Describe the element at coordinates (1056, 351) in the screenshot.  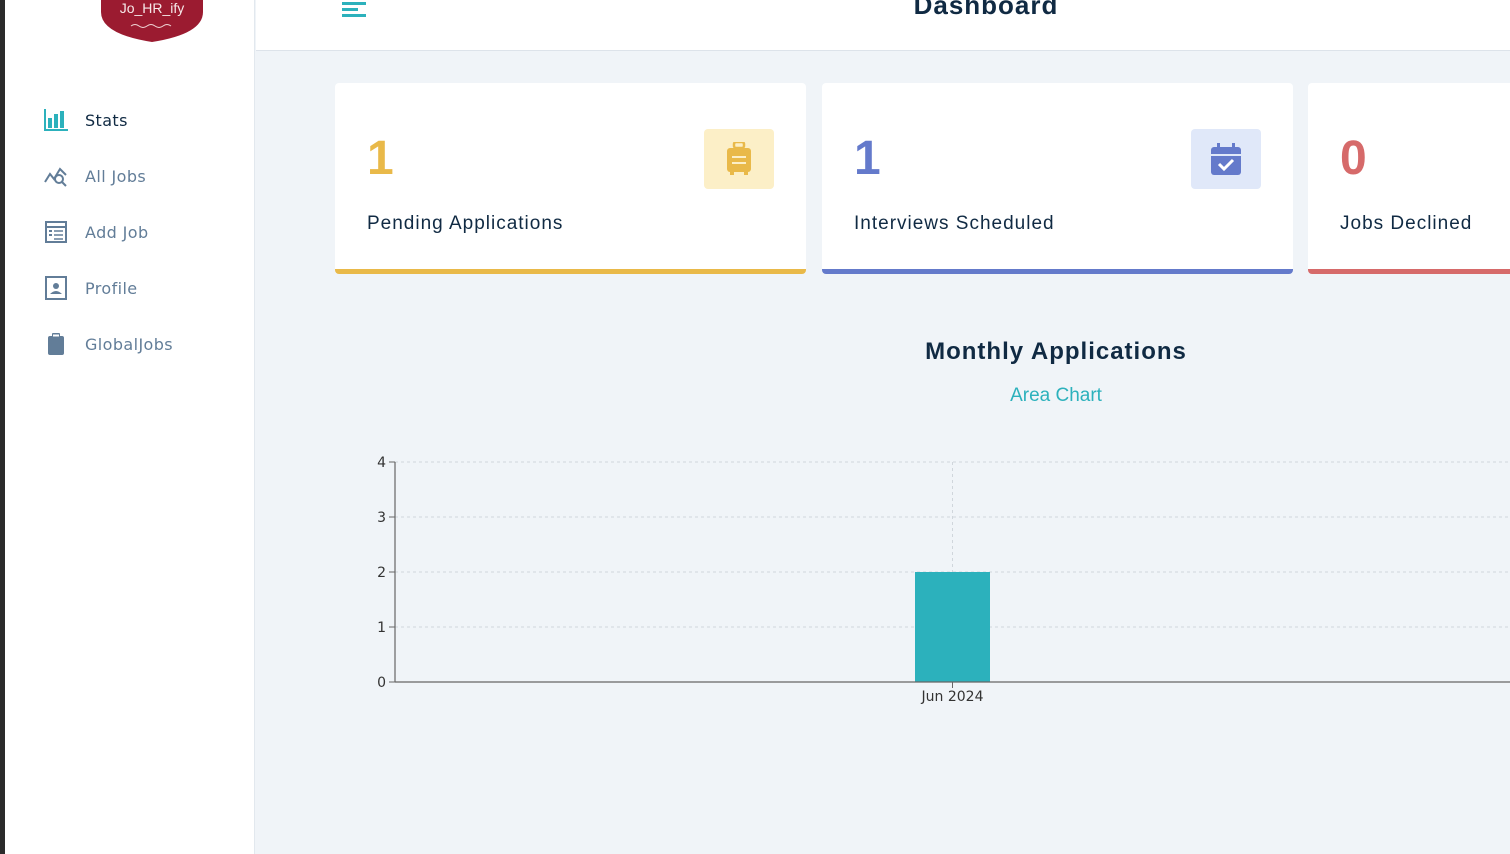
I see `chart-title: Monthly Applications` at that location.